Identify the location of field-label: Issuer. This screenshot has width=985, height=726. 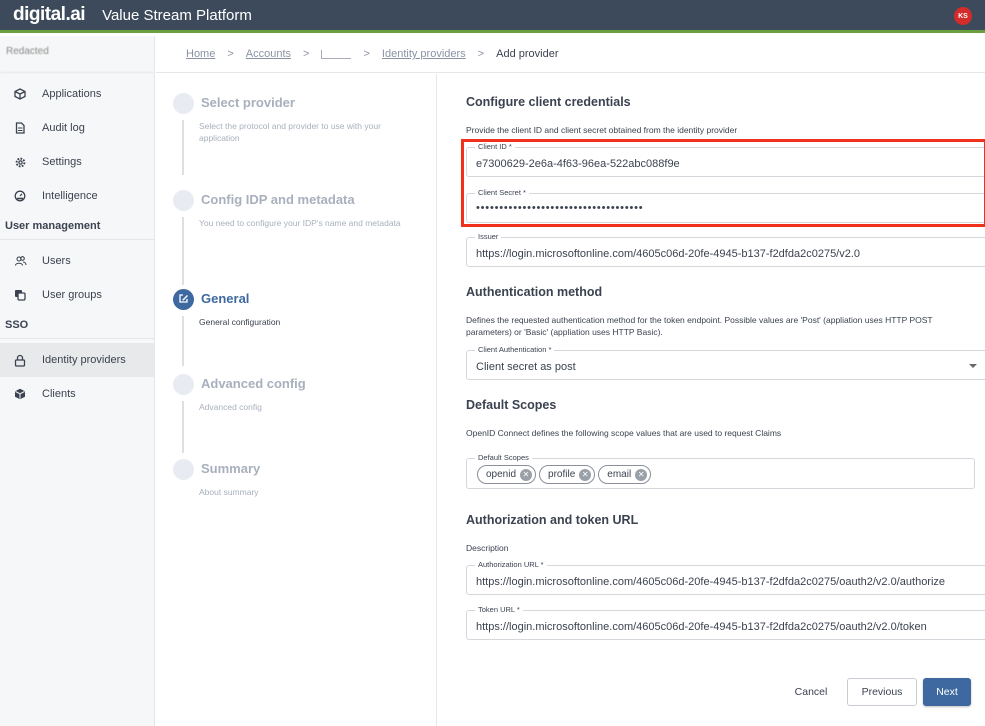
(488, 236).